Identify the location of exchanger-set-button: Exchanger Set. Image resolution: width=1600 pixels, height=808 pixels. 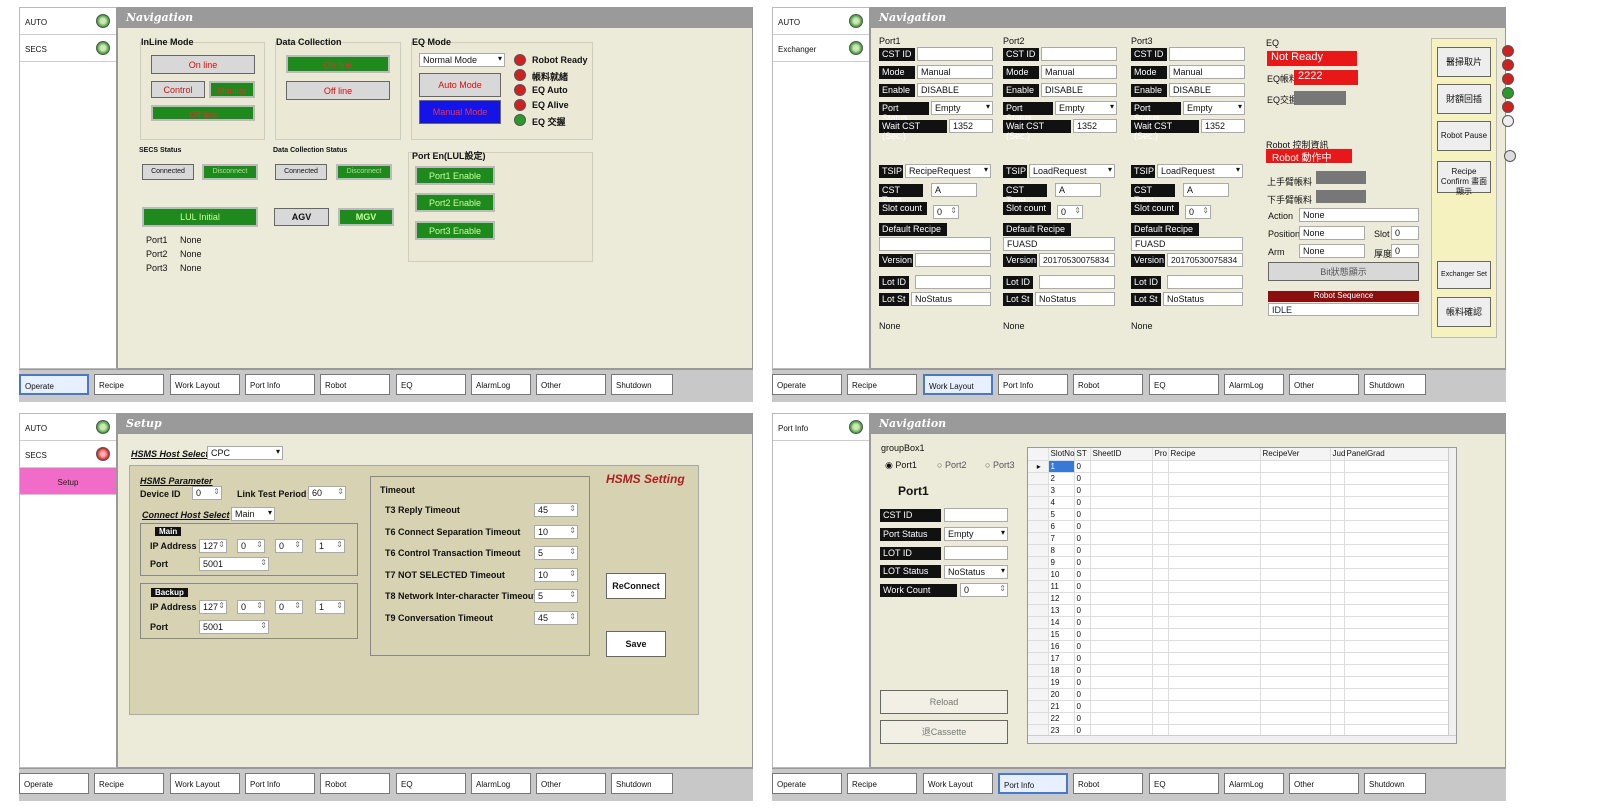
(1464, 275).